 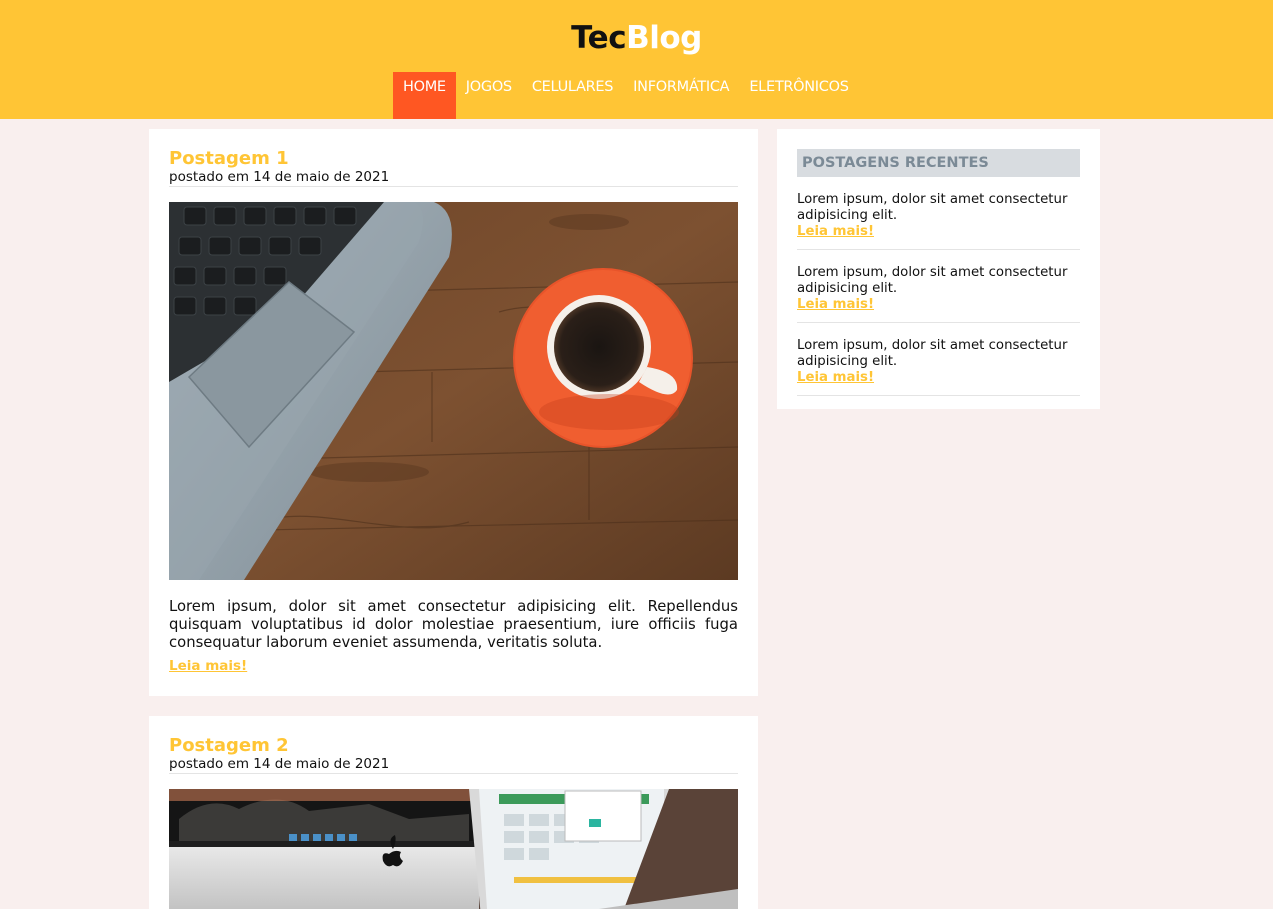 I want to click on logo-part-blog: Blog, so click(x=664, y=38).